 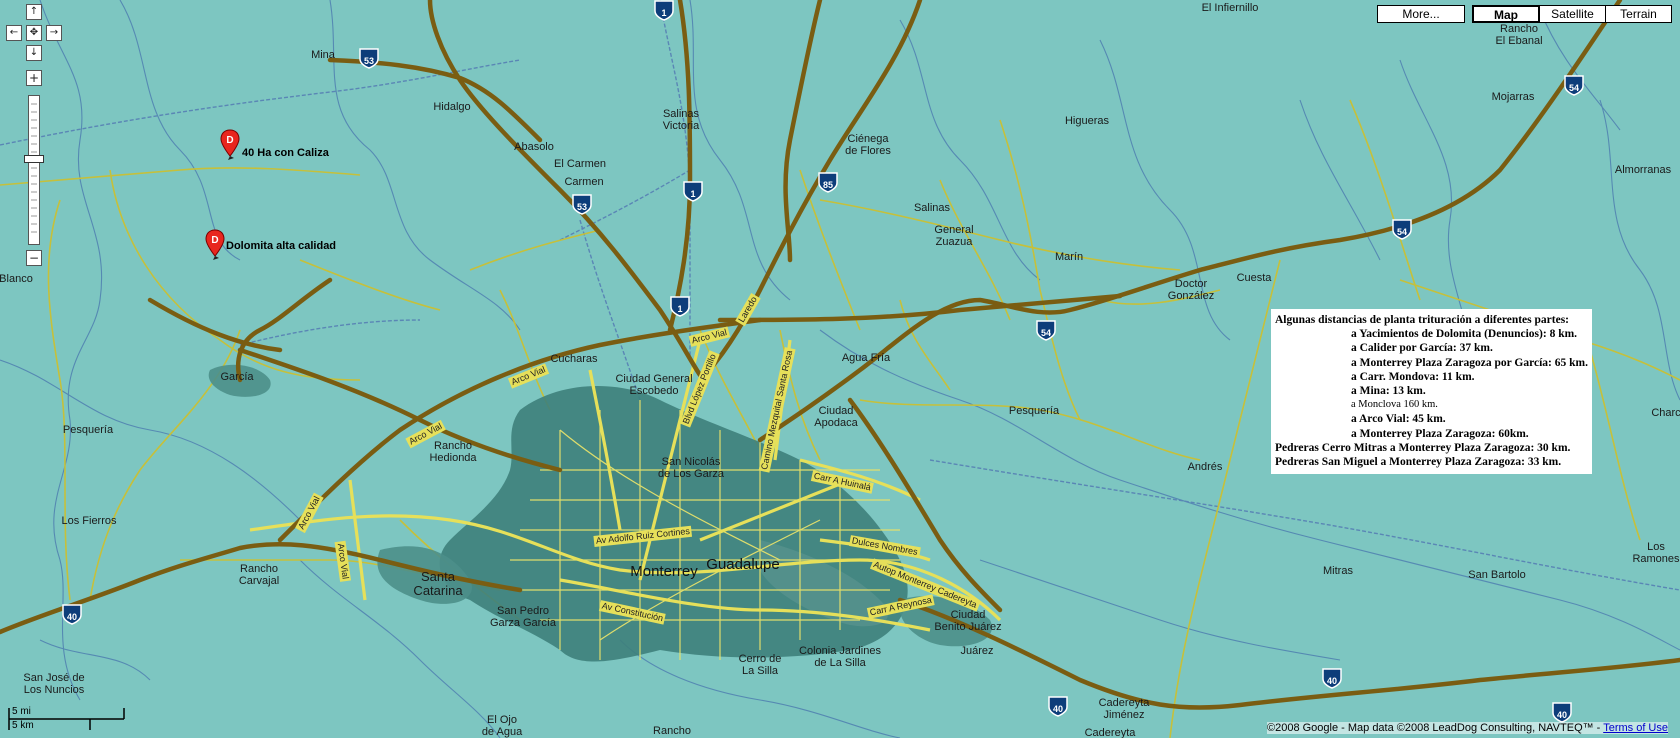 I want to click on place-rancho-el-ebanal: Rancho El Ebanal, so click(x=1519, y=35).